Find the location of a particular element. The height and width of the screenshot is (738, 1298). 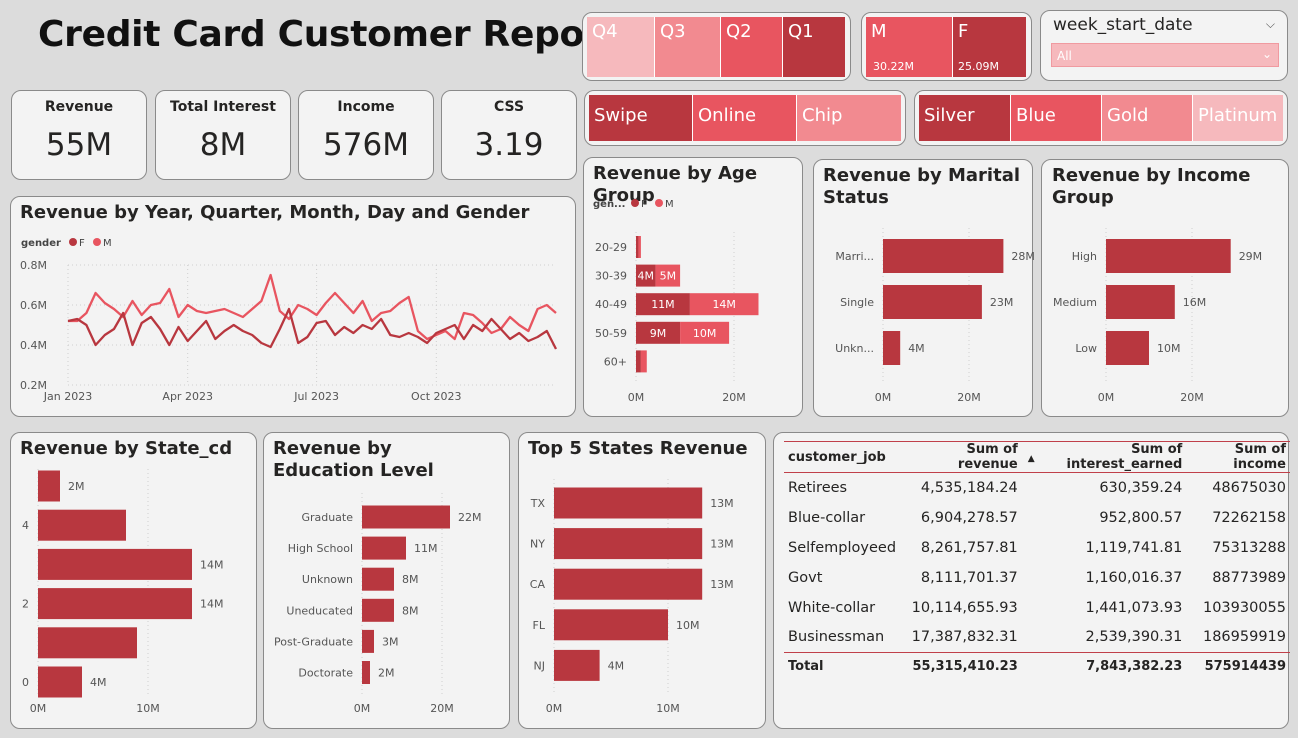

slicer-q2: Q2 is located at coordinates (752, 47).